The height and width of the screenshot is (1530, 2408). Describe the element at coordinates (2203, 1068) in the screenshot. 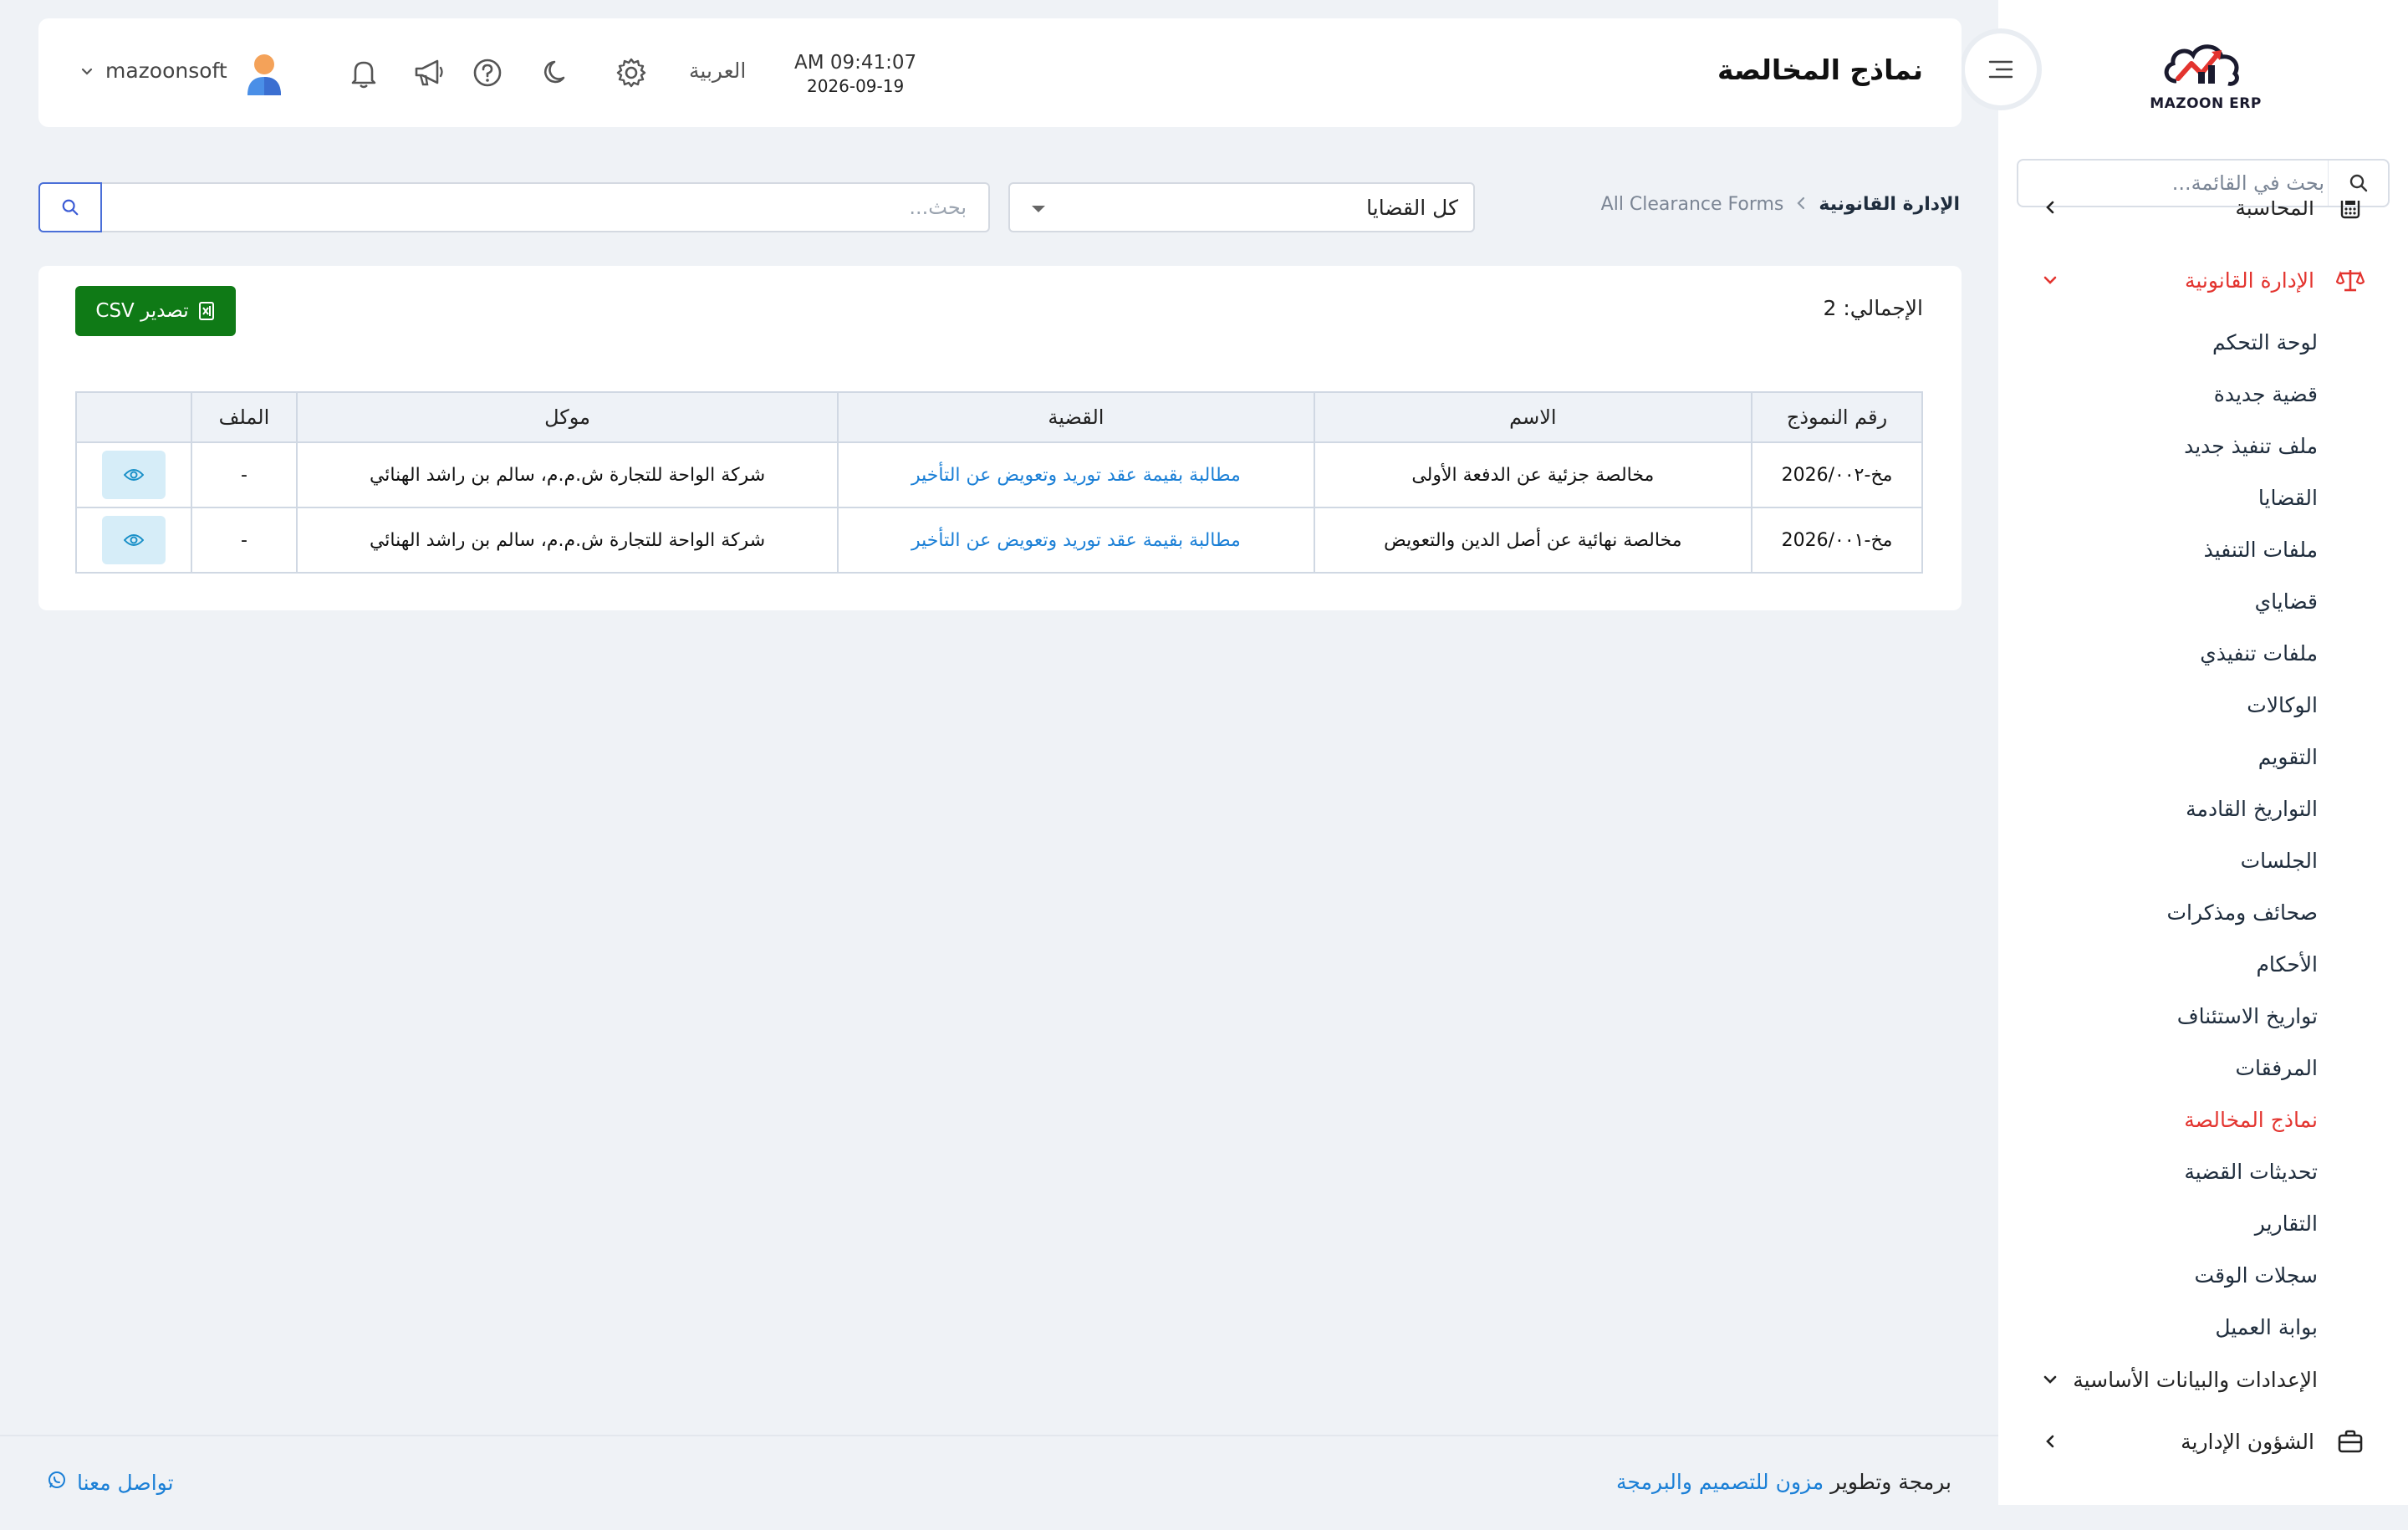

I see `sidebar-item-attachments: المرفقات` at that location.